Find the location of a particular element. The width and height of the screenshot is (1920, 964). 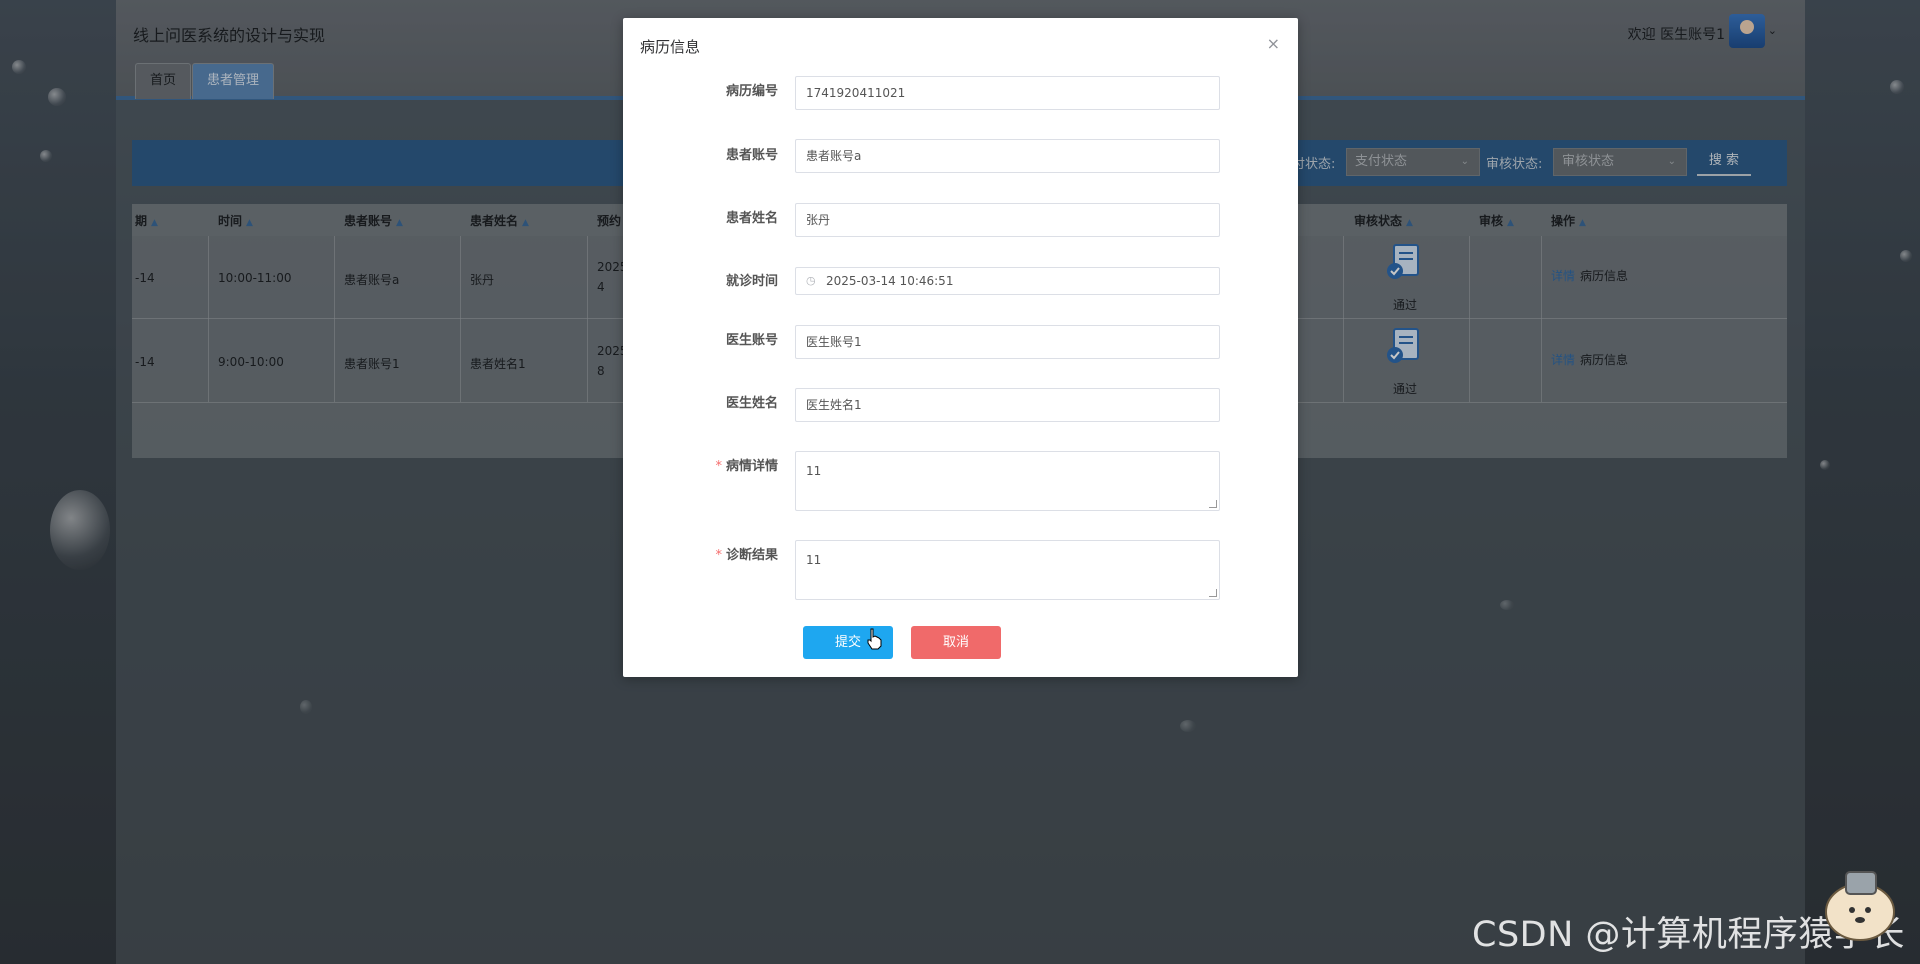

condition-textarea: 11 is located at coordinates (1007, 481).